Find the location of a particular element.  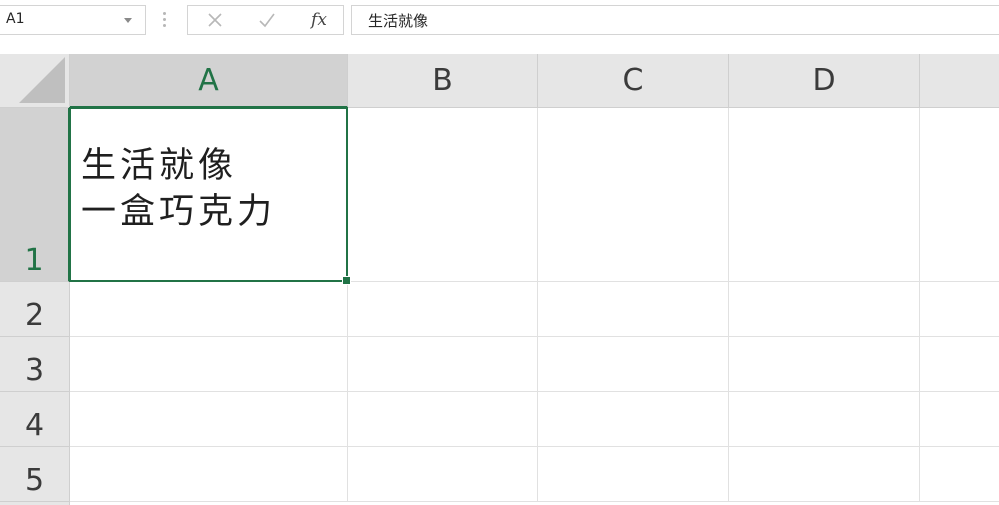

cell-d1 is located at coordinates (824, 195).